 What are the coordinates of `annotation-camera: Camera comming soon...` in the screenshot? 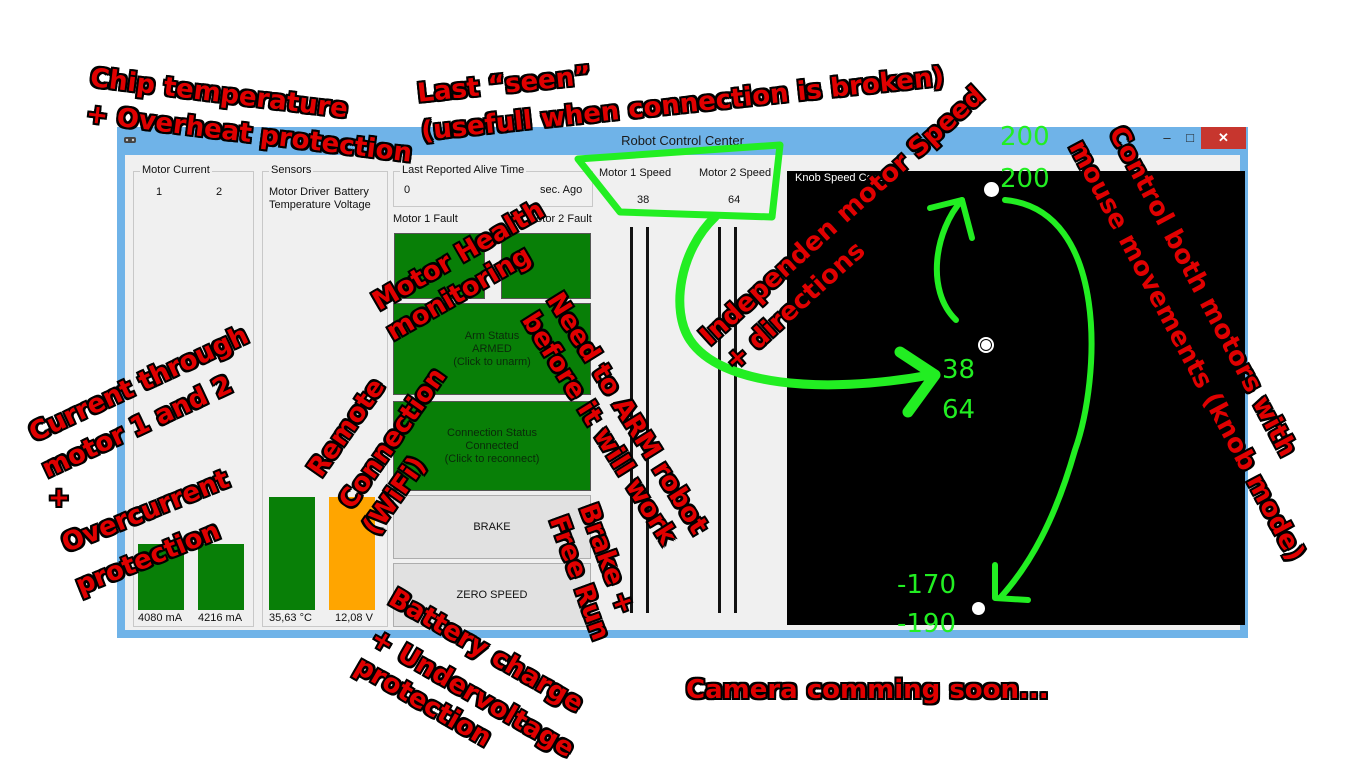 It's located at (867, 690).